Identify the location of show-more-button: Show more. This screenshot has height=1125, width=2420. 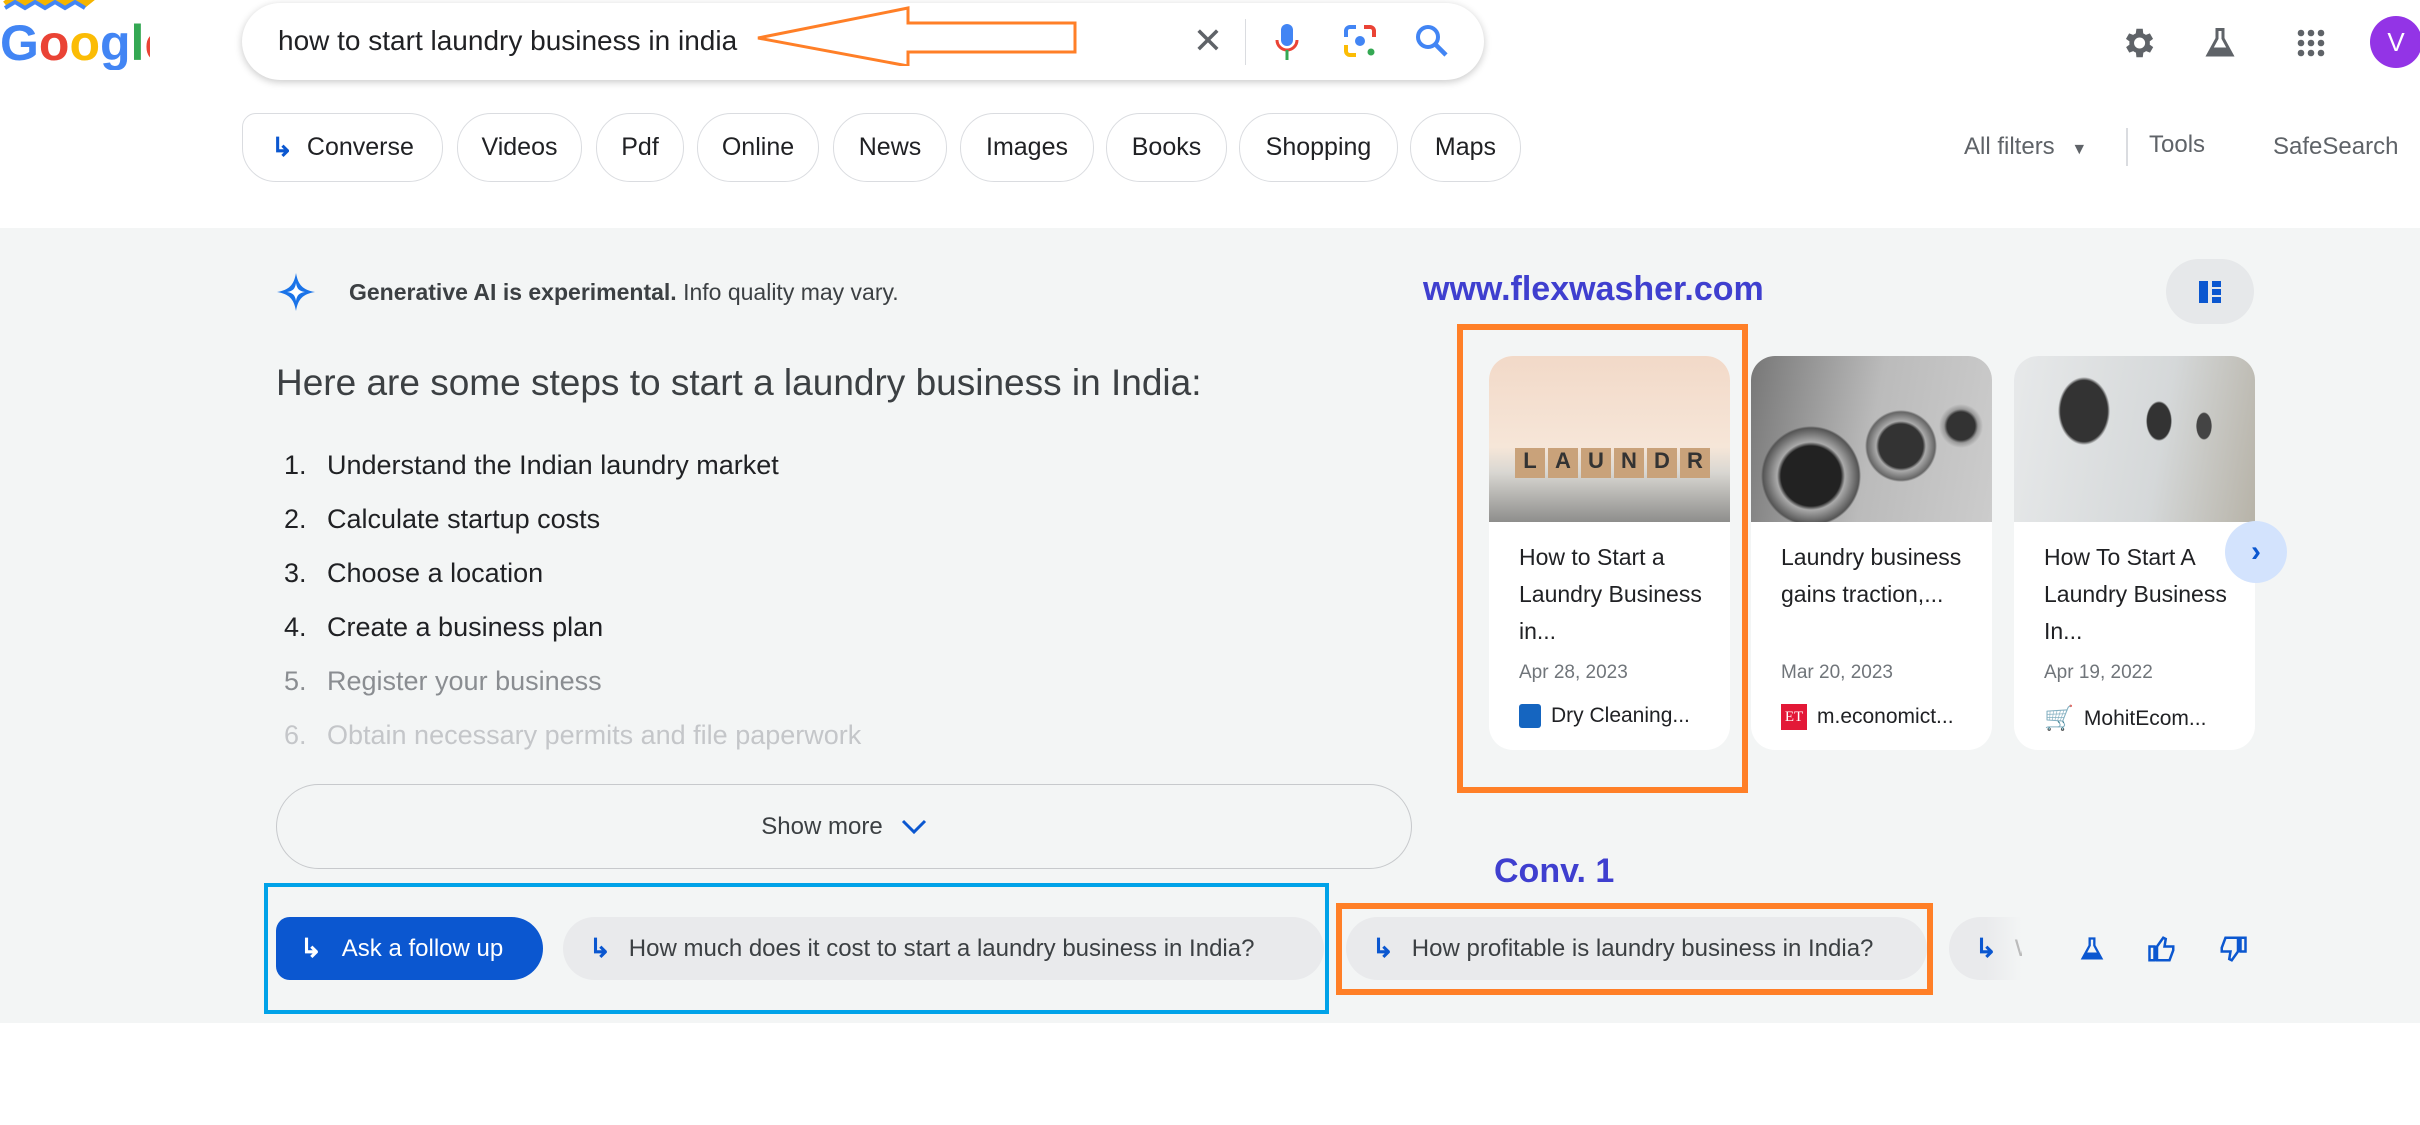
(844, 826).